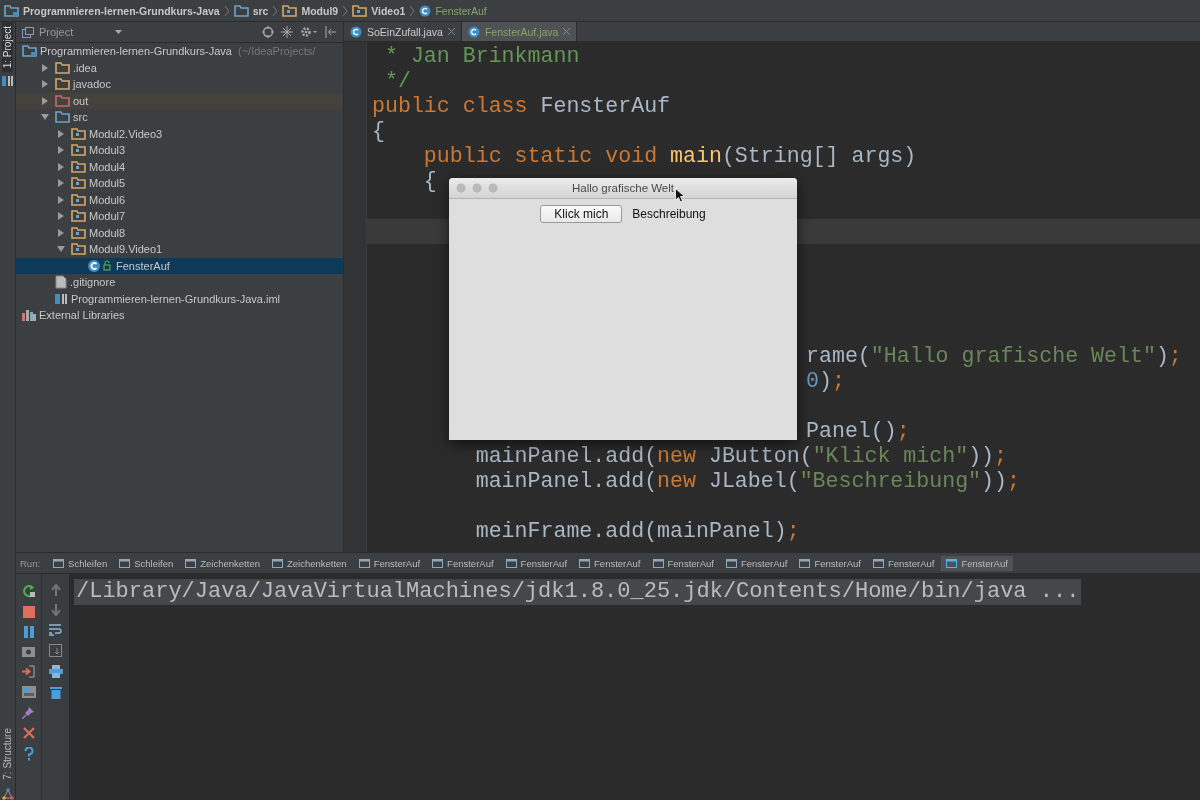 This screenshot has width=1200, height=800. What do you see at coordinates (7, 794) in the screenshot?
I see `structure-icon` at bounding box center [7, 794].